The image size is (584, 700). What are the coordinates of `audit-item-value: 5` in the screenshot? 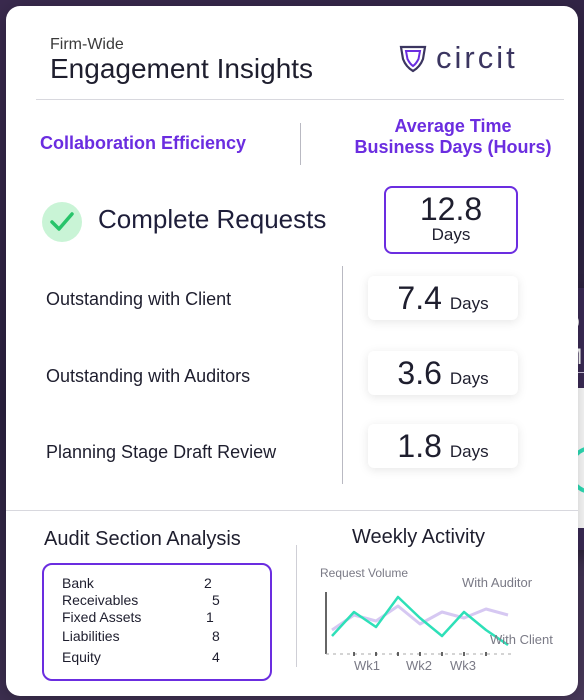 It's located at (216, 600).